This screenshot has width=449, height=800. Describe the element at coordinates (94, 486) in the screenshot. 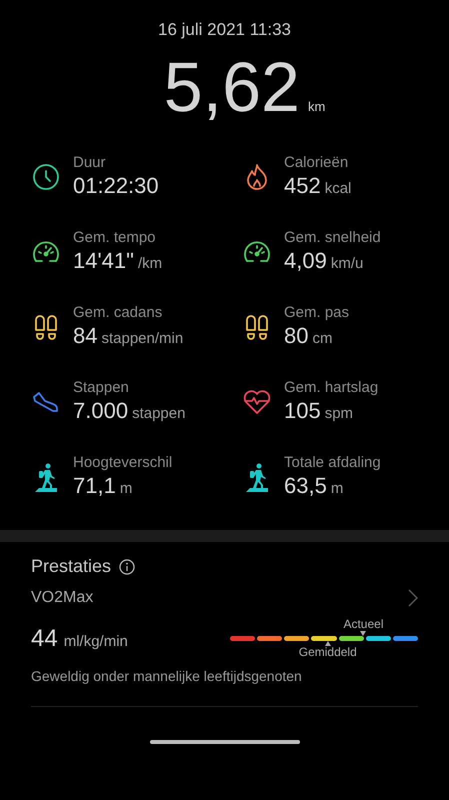

I see `stat-value: 71,1` at that location.